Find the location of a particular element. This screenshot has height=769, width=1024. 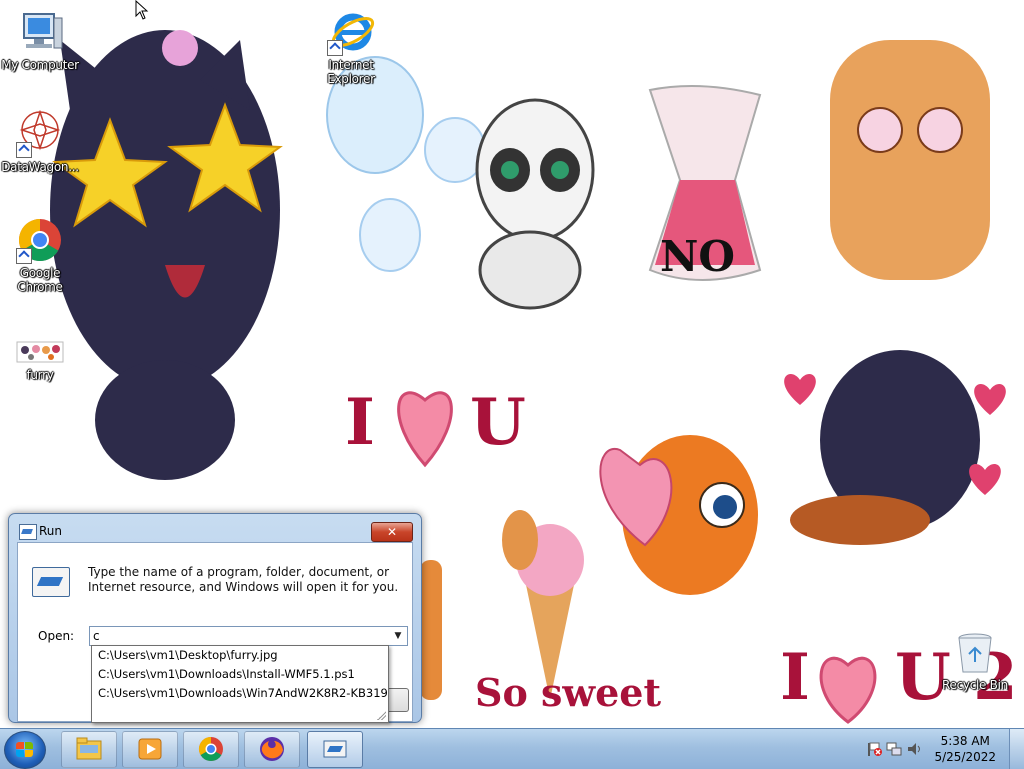

wallpaper-i-text: I is located at coordinates (360, 422).